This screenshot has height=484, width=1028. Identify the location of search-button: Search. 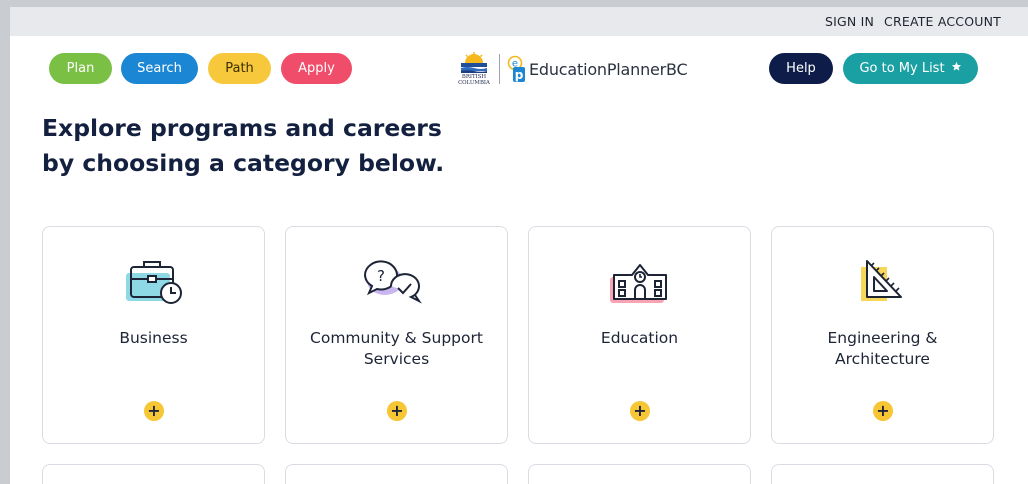
(159, 68).